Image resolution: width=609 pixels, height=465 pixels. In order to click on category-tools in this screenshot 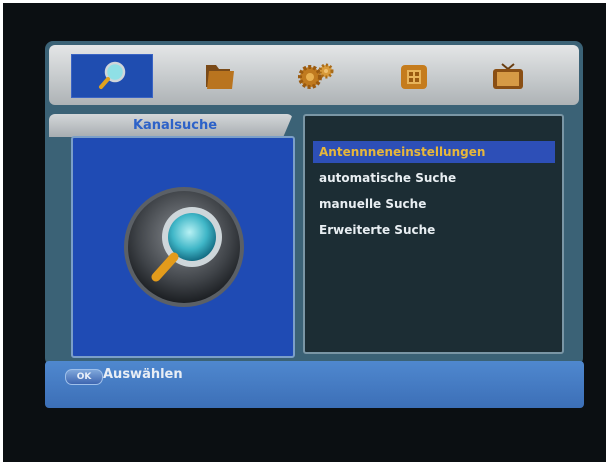, I will do `click(414, 76)`.